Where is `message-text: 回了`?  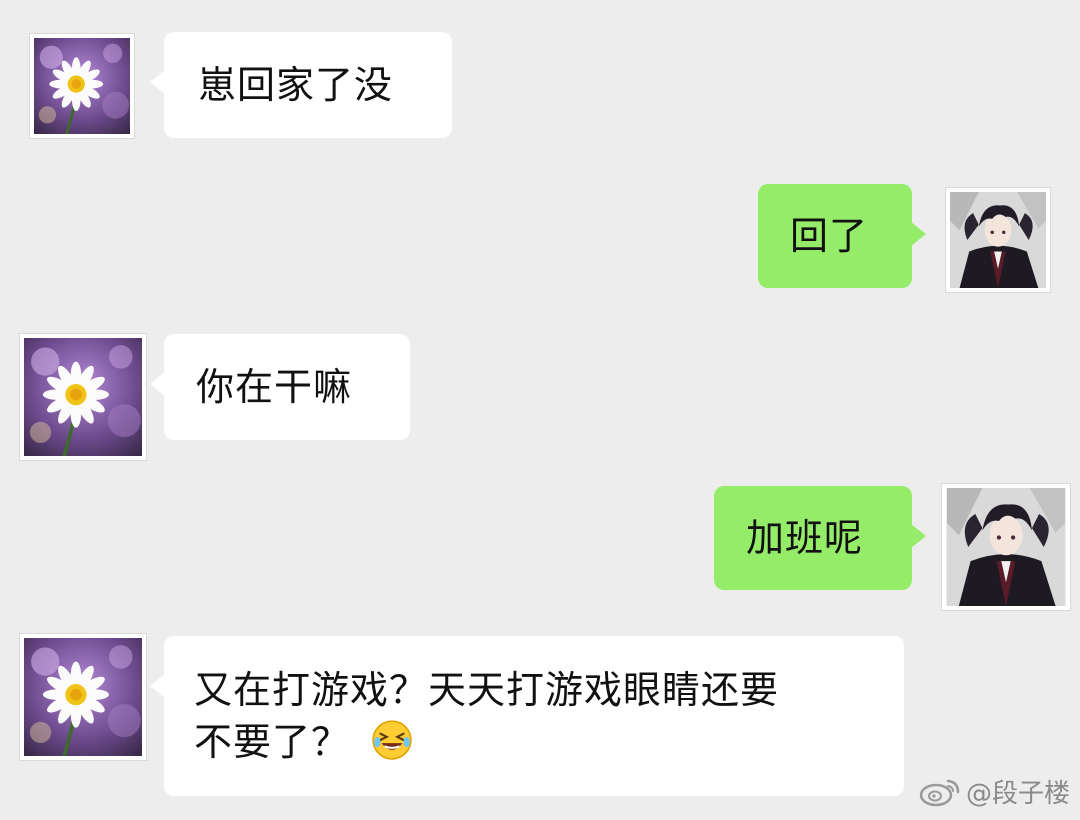
message-text: 回了 is located at coordinates (829, 236).